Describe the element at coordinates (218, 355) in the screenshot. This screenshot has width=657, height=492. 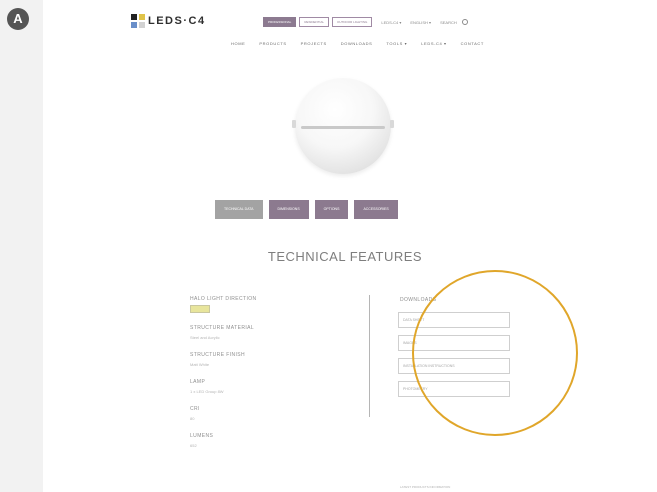
I see `feature-label: STRUCTURE FINISH` at that location.